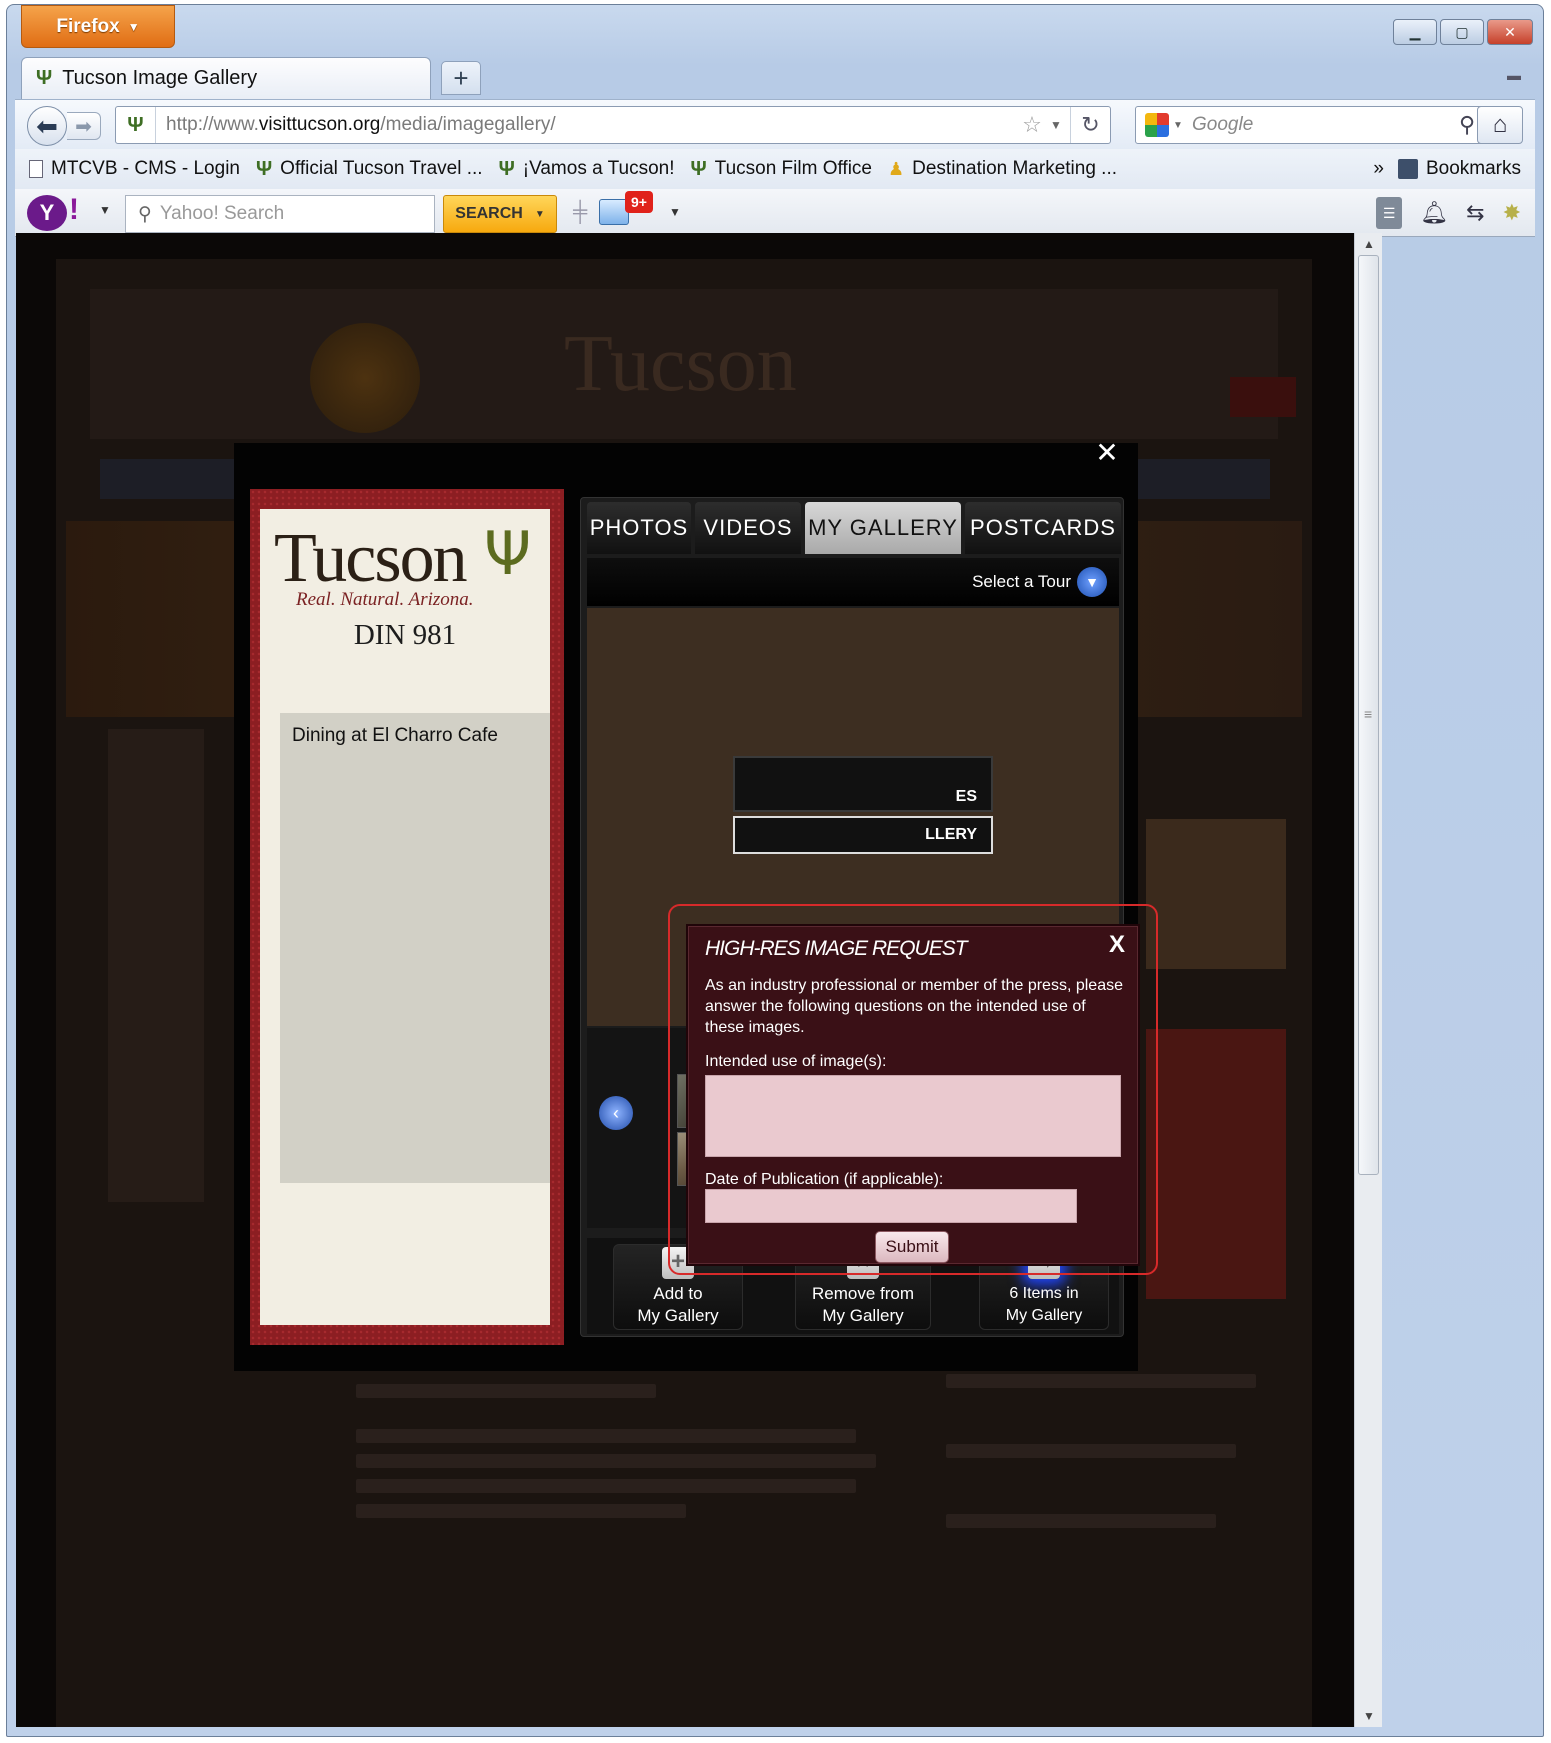 The height and width of the screenshot is (1743, 1551). Describe the element at coordinates (36, 169) in the screenshot. I see `page-icon` at that location.